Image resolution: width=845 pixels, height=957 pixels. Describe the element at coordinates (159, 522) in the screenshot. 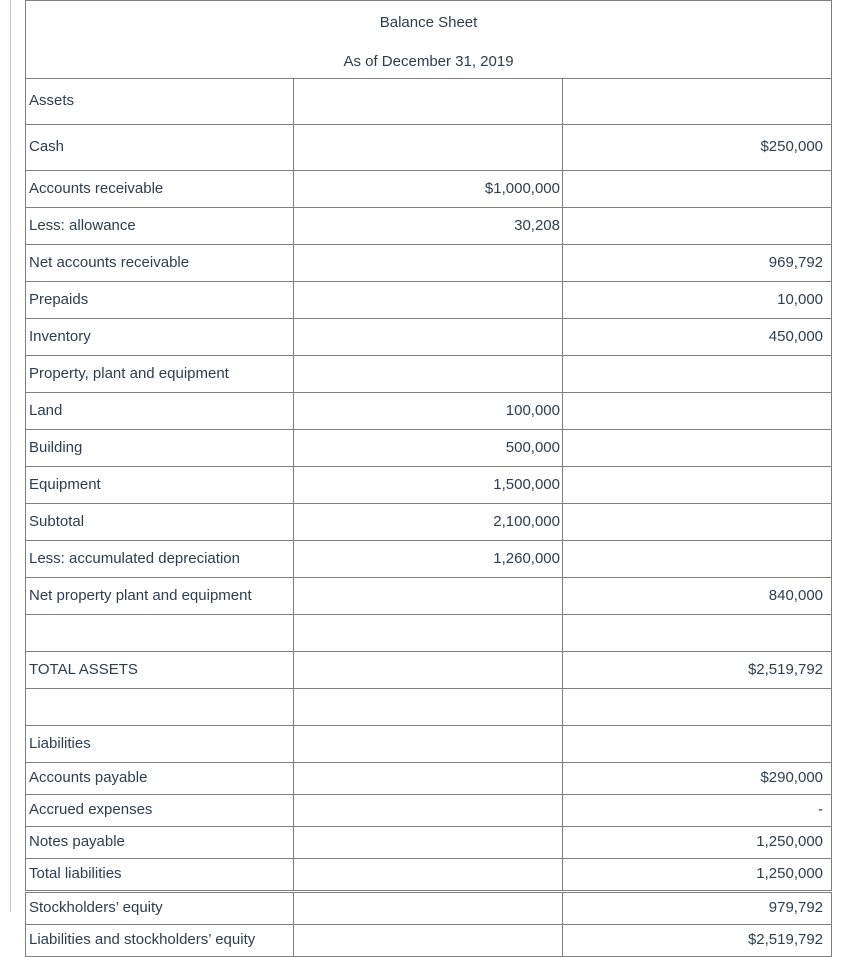

I see `row-label: Subtotal` at that location.